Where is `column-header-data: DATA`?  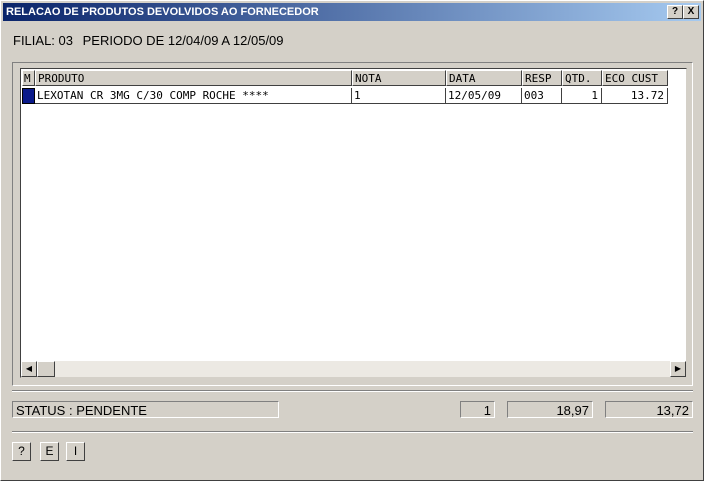 column-header-data: DATA is located at coordinates (484, 78).